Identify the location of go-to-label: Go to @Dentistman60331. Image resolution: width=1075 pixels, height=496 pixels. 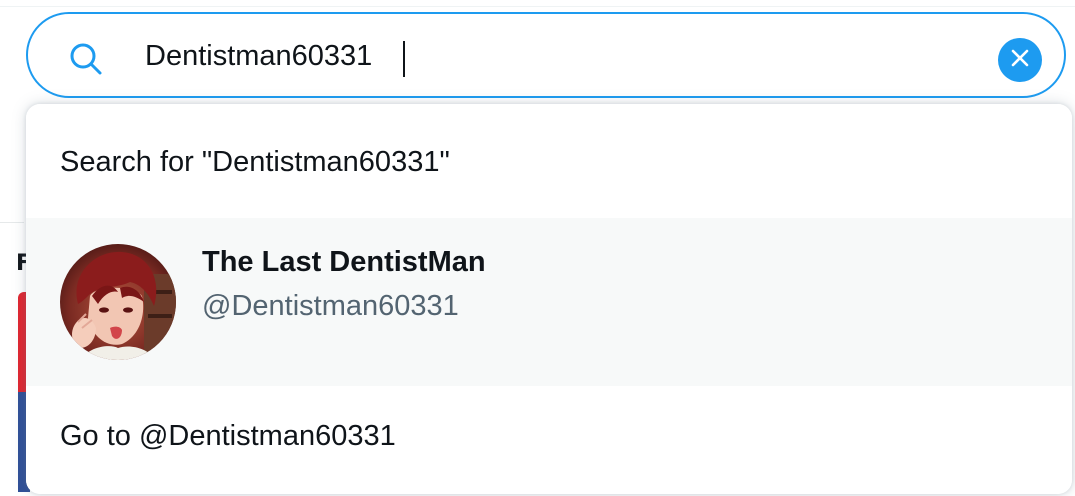
(228, 436).